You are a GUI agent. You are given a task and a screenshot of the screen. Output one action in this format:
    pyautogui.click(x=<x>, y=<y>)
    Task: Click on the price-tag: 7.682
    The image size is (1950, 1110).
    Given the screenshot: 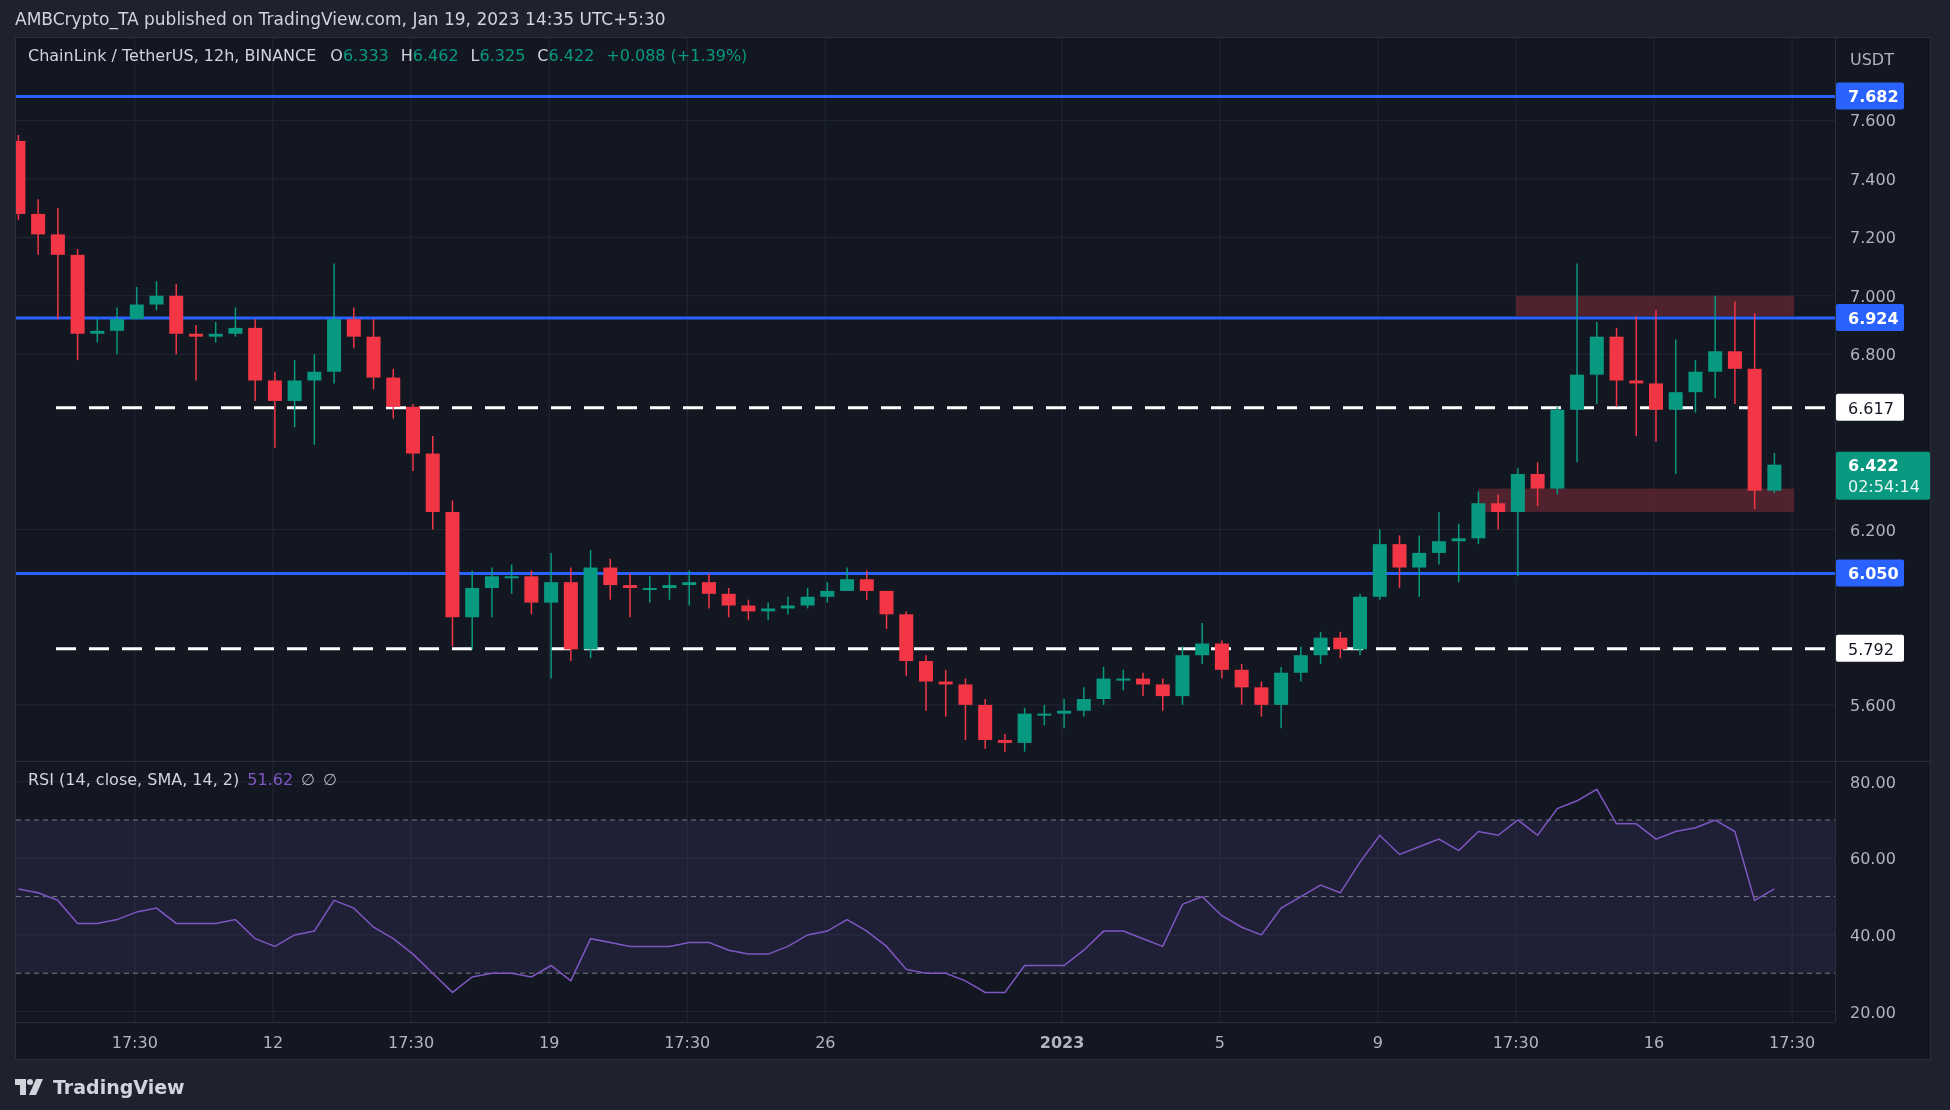 What is the action you would take?
    pyautogui.click(x=1870, y=96)
    